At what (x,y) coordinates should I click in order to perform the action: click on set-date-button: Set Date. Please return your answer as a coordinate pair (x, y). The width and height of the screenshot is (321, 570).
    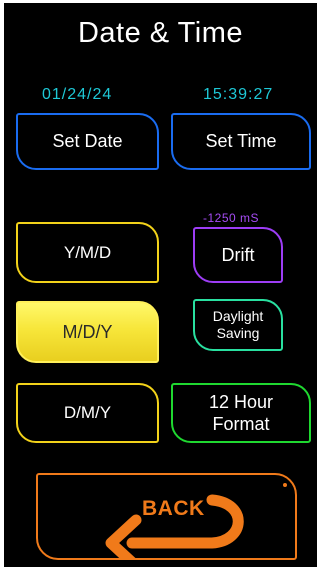
    Looking at the image, I should click on (87, 141).